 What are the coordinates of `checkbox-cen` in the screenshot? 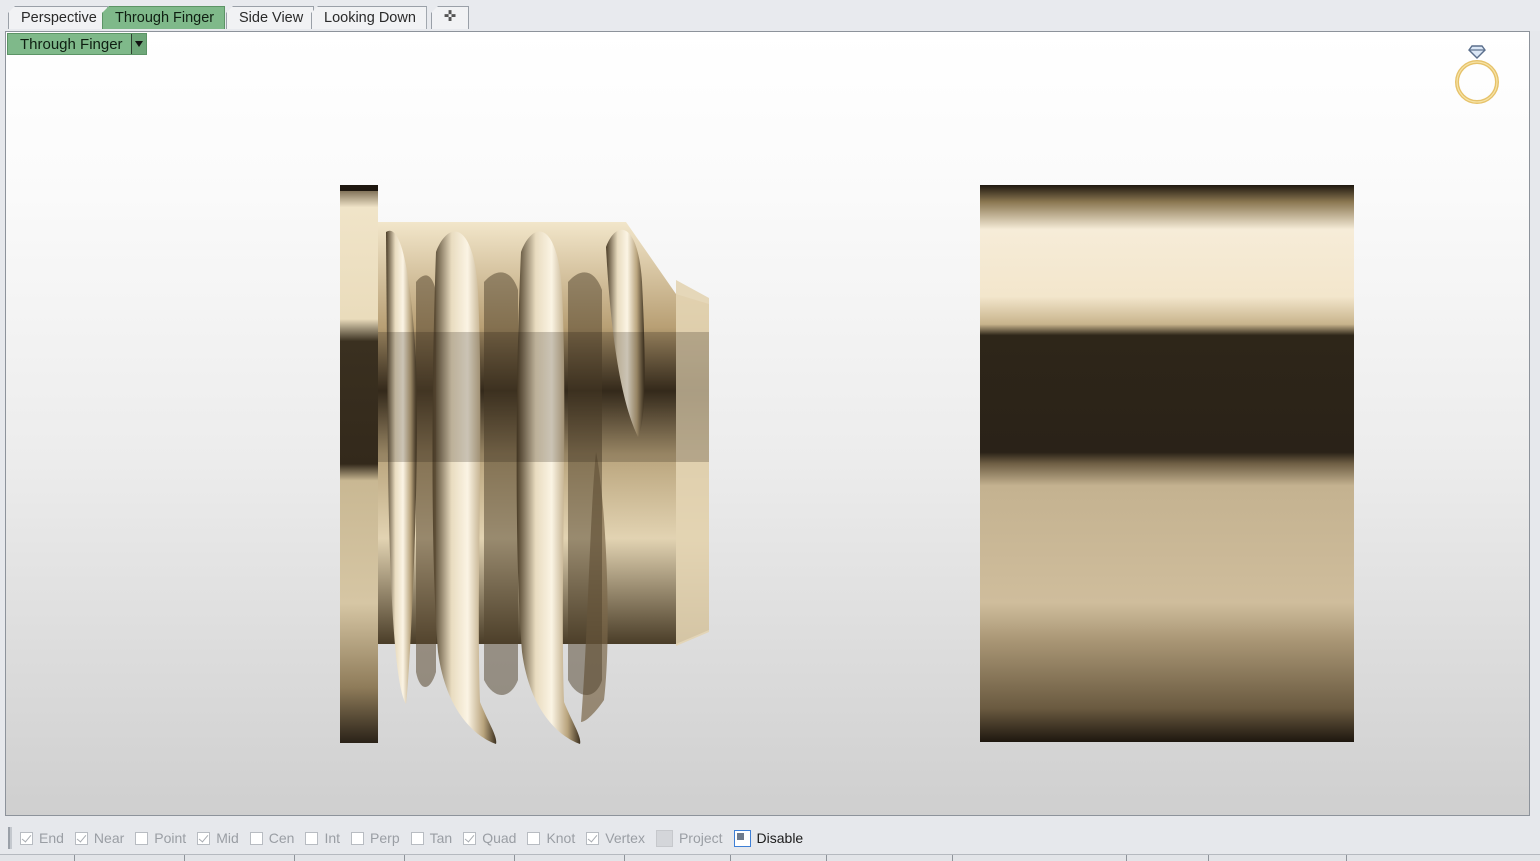 It's located at (256, 838).